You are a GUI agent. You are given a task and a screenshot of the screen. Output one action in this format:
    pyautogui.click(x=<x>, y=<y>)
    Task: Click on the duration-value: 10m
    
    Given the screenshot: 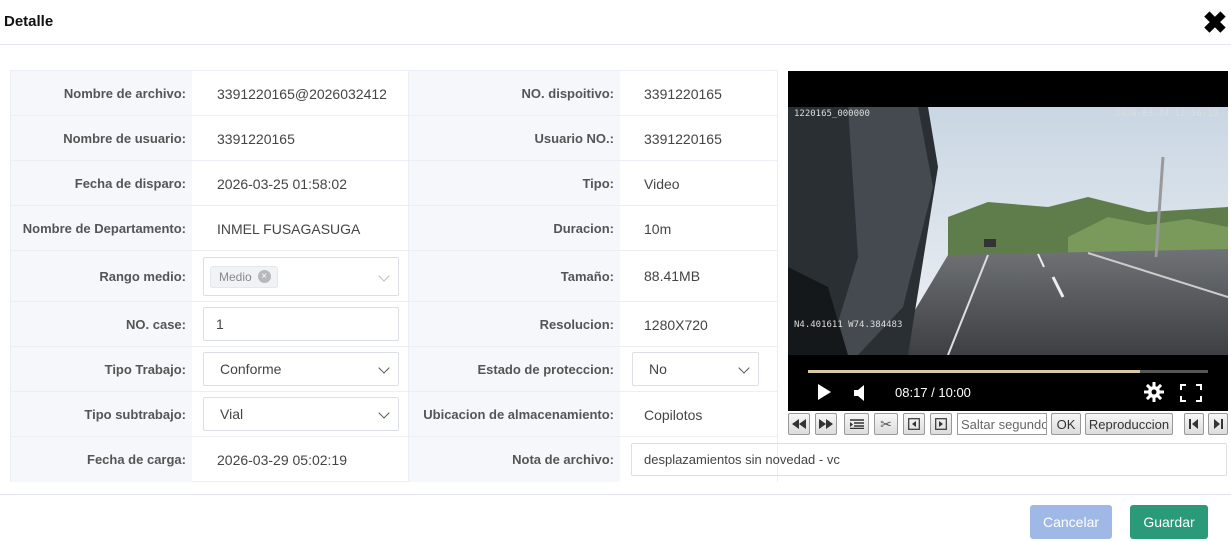 What is the action you would take?
    pyautogui.click(x=658, y=229)
    